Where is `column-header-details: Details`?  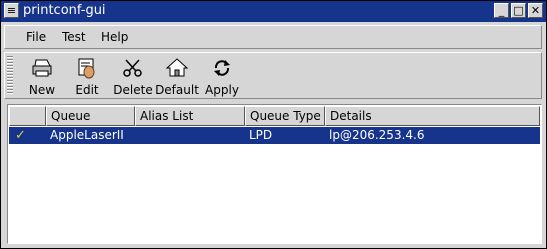
column-header-details: Details is located at coordinates (432, 116).